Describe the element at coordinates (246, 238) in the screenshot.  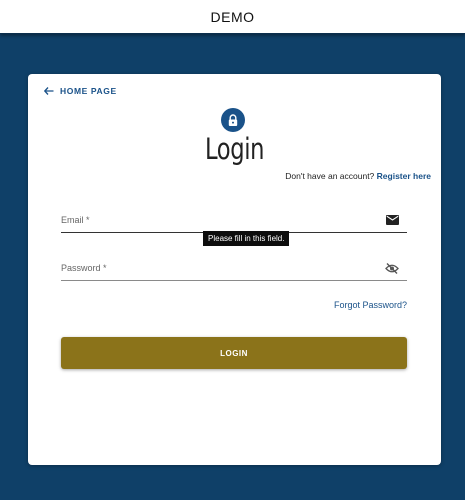
I see `validation-tooltip: Please fill in this field.` at that location.